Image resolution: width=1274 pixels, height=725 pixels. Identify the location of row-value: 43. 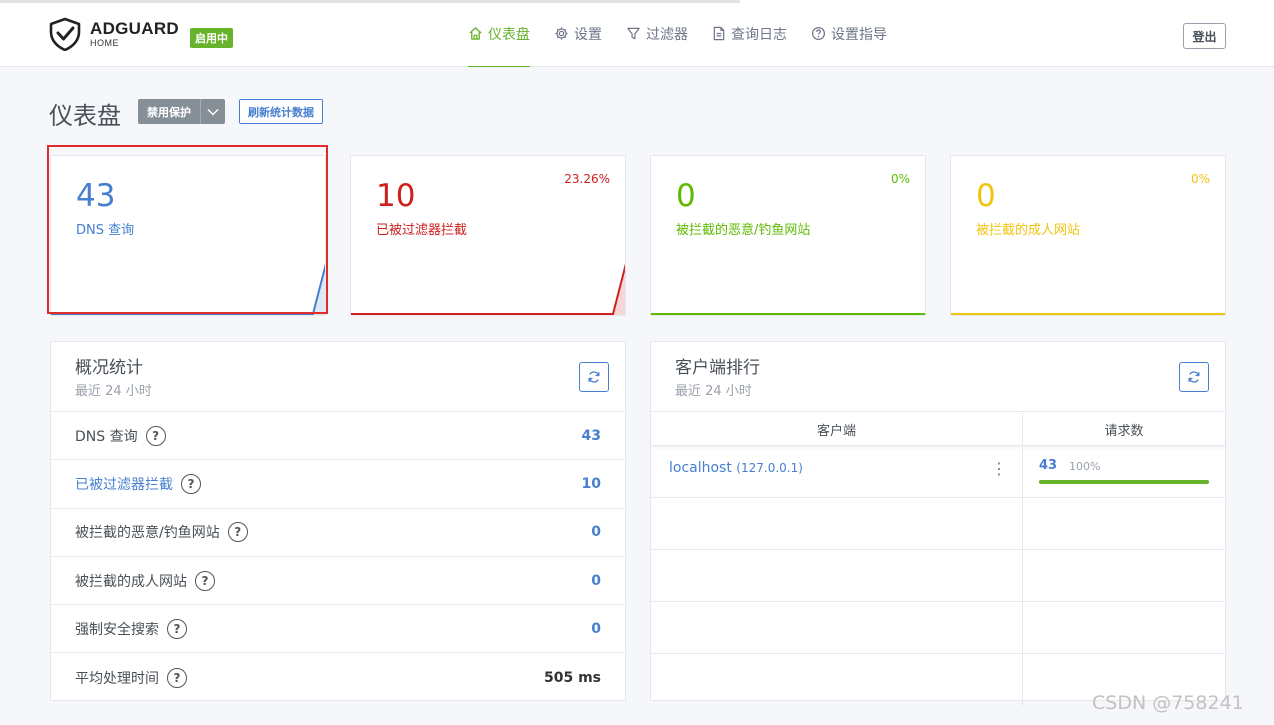
(591, 436).